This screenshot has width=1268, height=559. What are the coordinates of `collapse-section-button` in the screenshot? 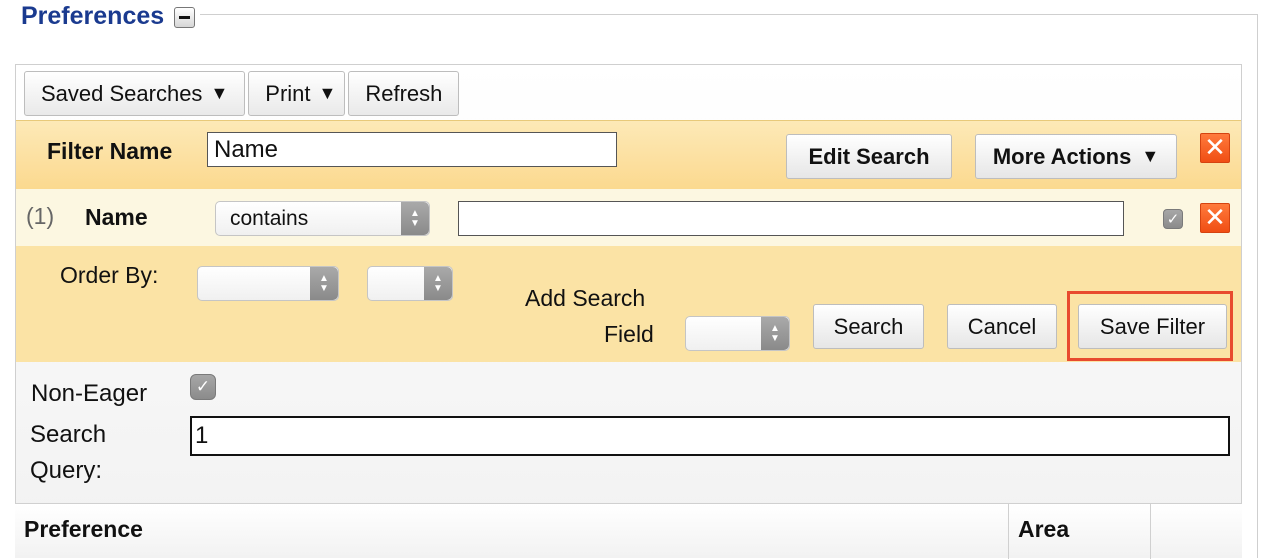 It's located at (184, 17).